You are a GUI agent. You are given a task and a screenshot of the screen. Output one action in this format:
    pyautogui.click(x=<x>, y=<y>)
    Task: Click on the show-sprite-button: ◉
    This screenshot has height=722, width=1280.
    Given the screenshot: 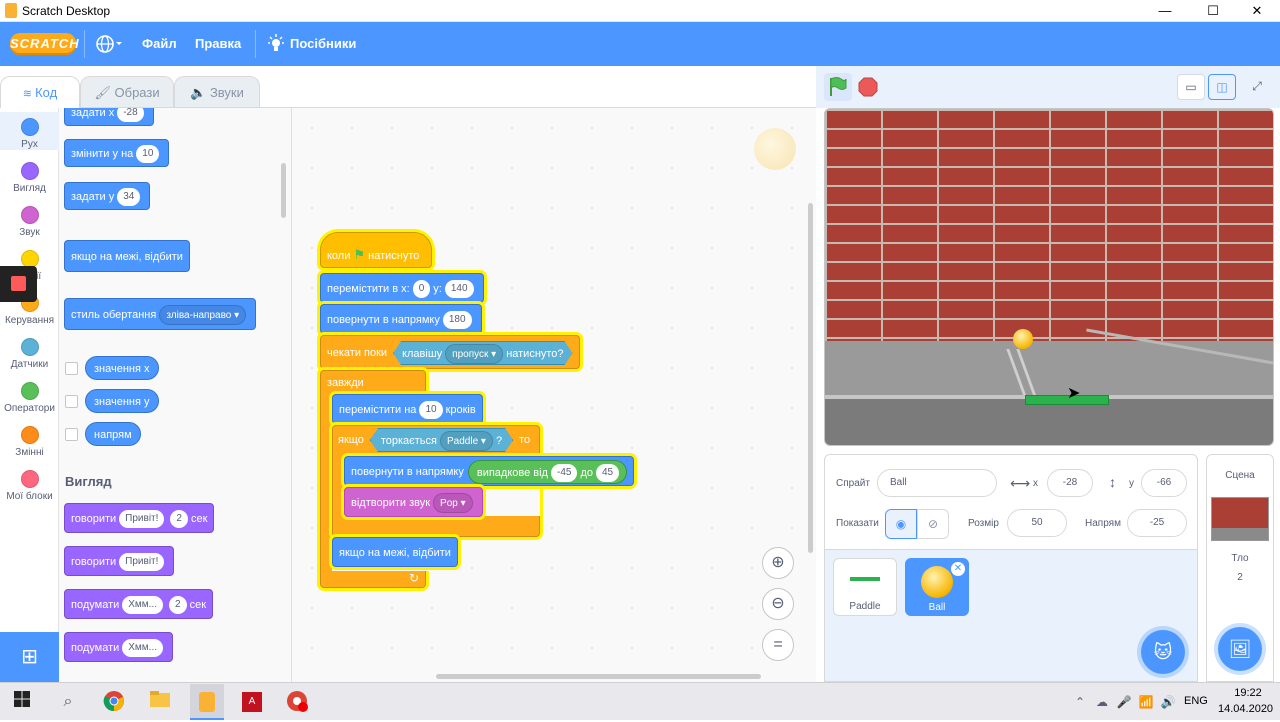 What is the action you would take?
    pyautogui.click(x=901, y=524)
    